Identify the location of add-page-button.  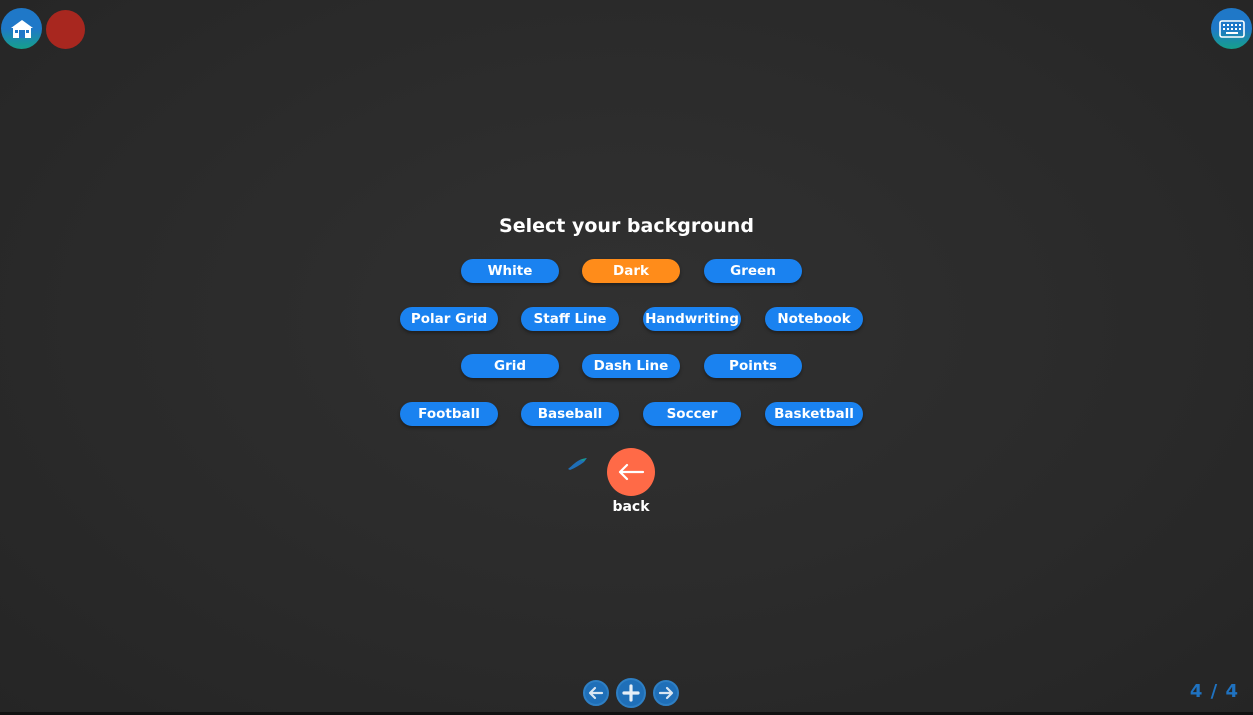
(631, 693).